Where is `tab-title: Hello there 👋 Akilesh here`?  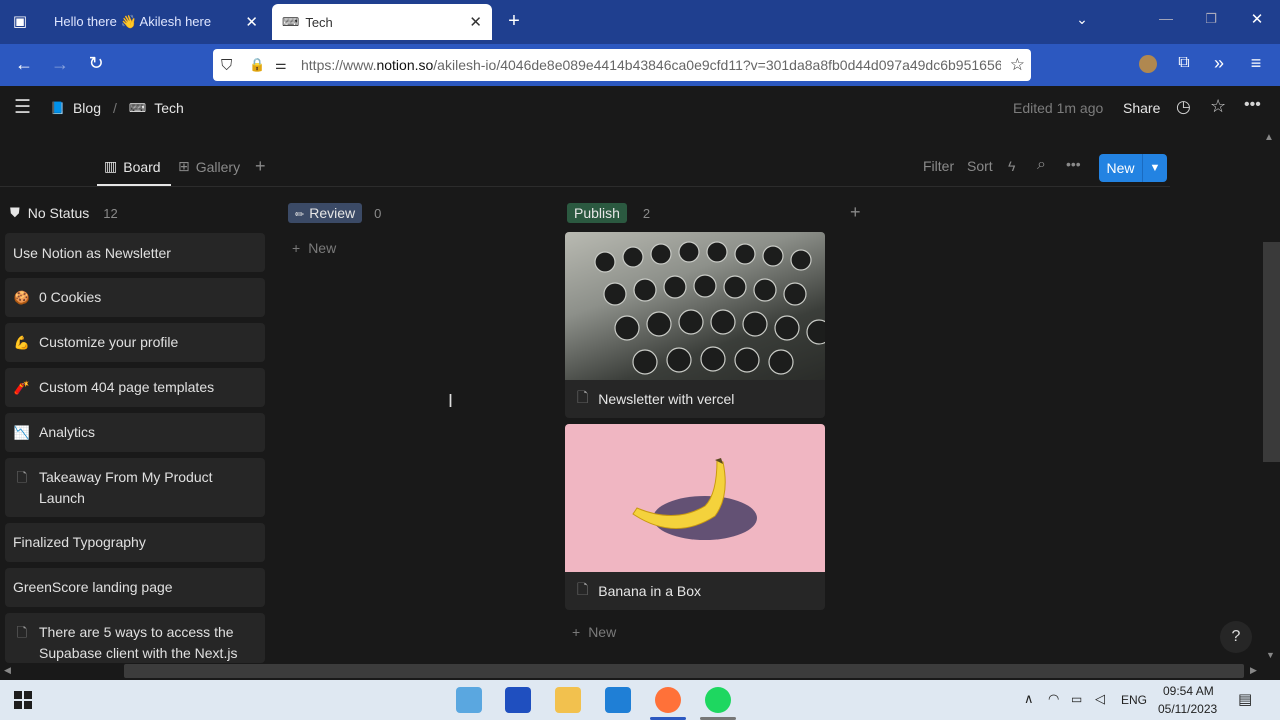
tab-title: Hello there 👋 Akilesh here is located at coordinates (133, 21).